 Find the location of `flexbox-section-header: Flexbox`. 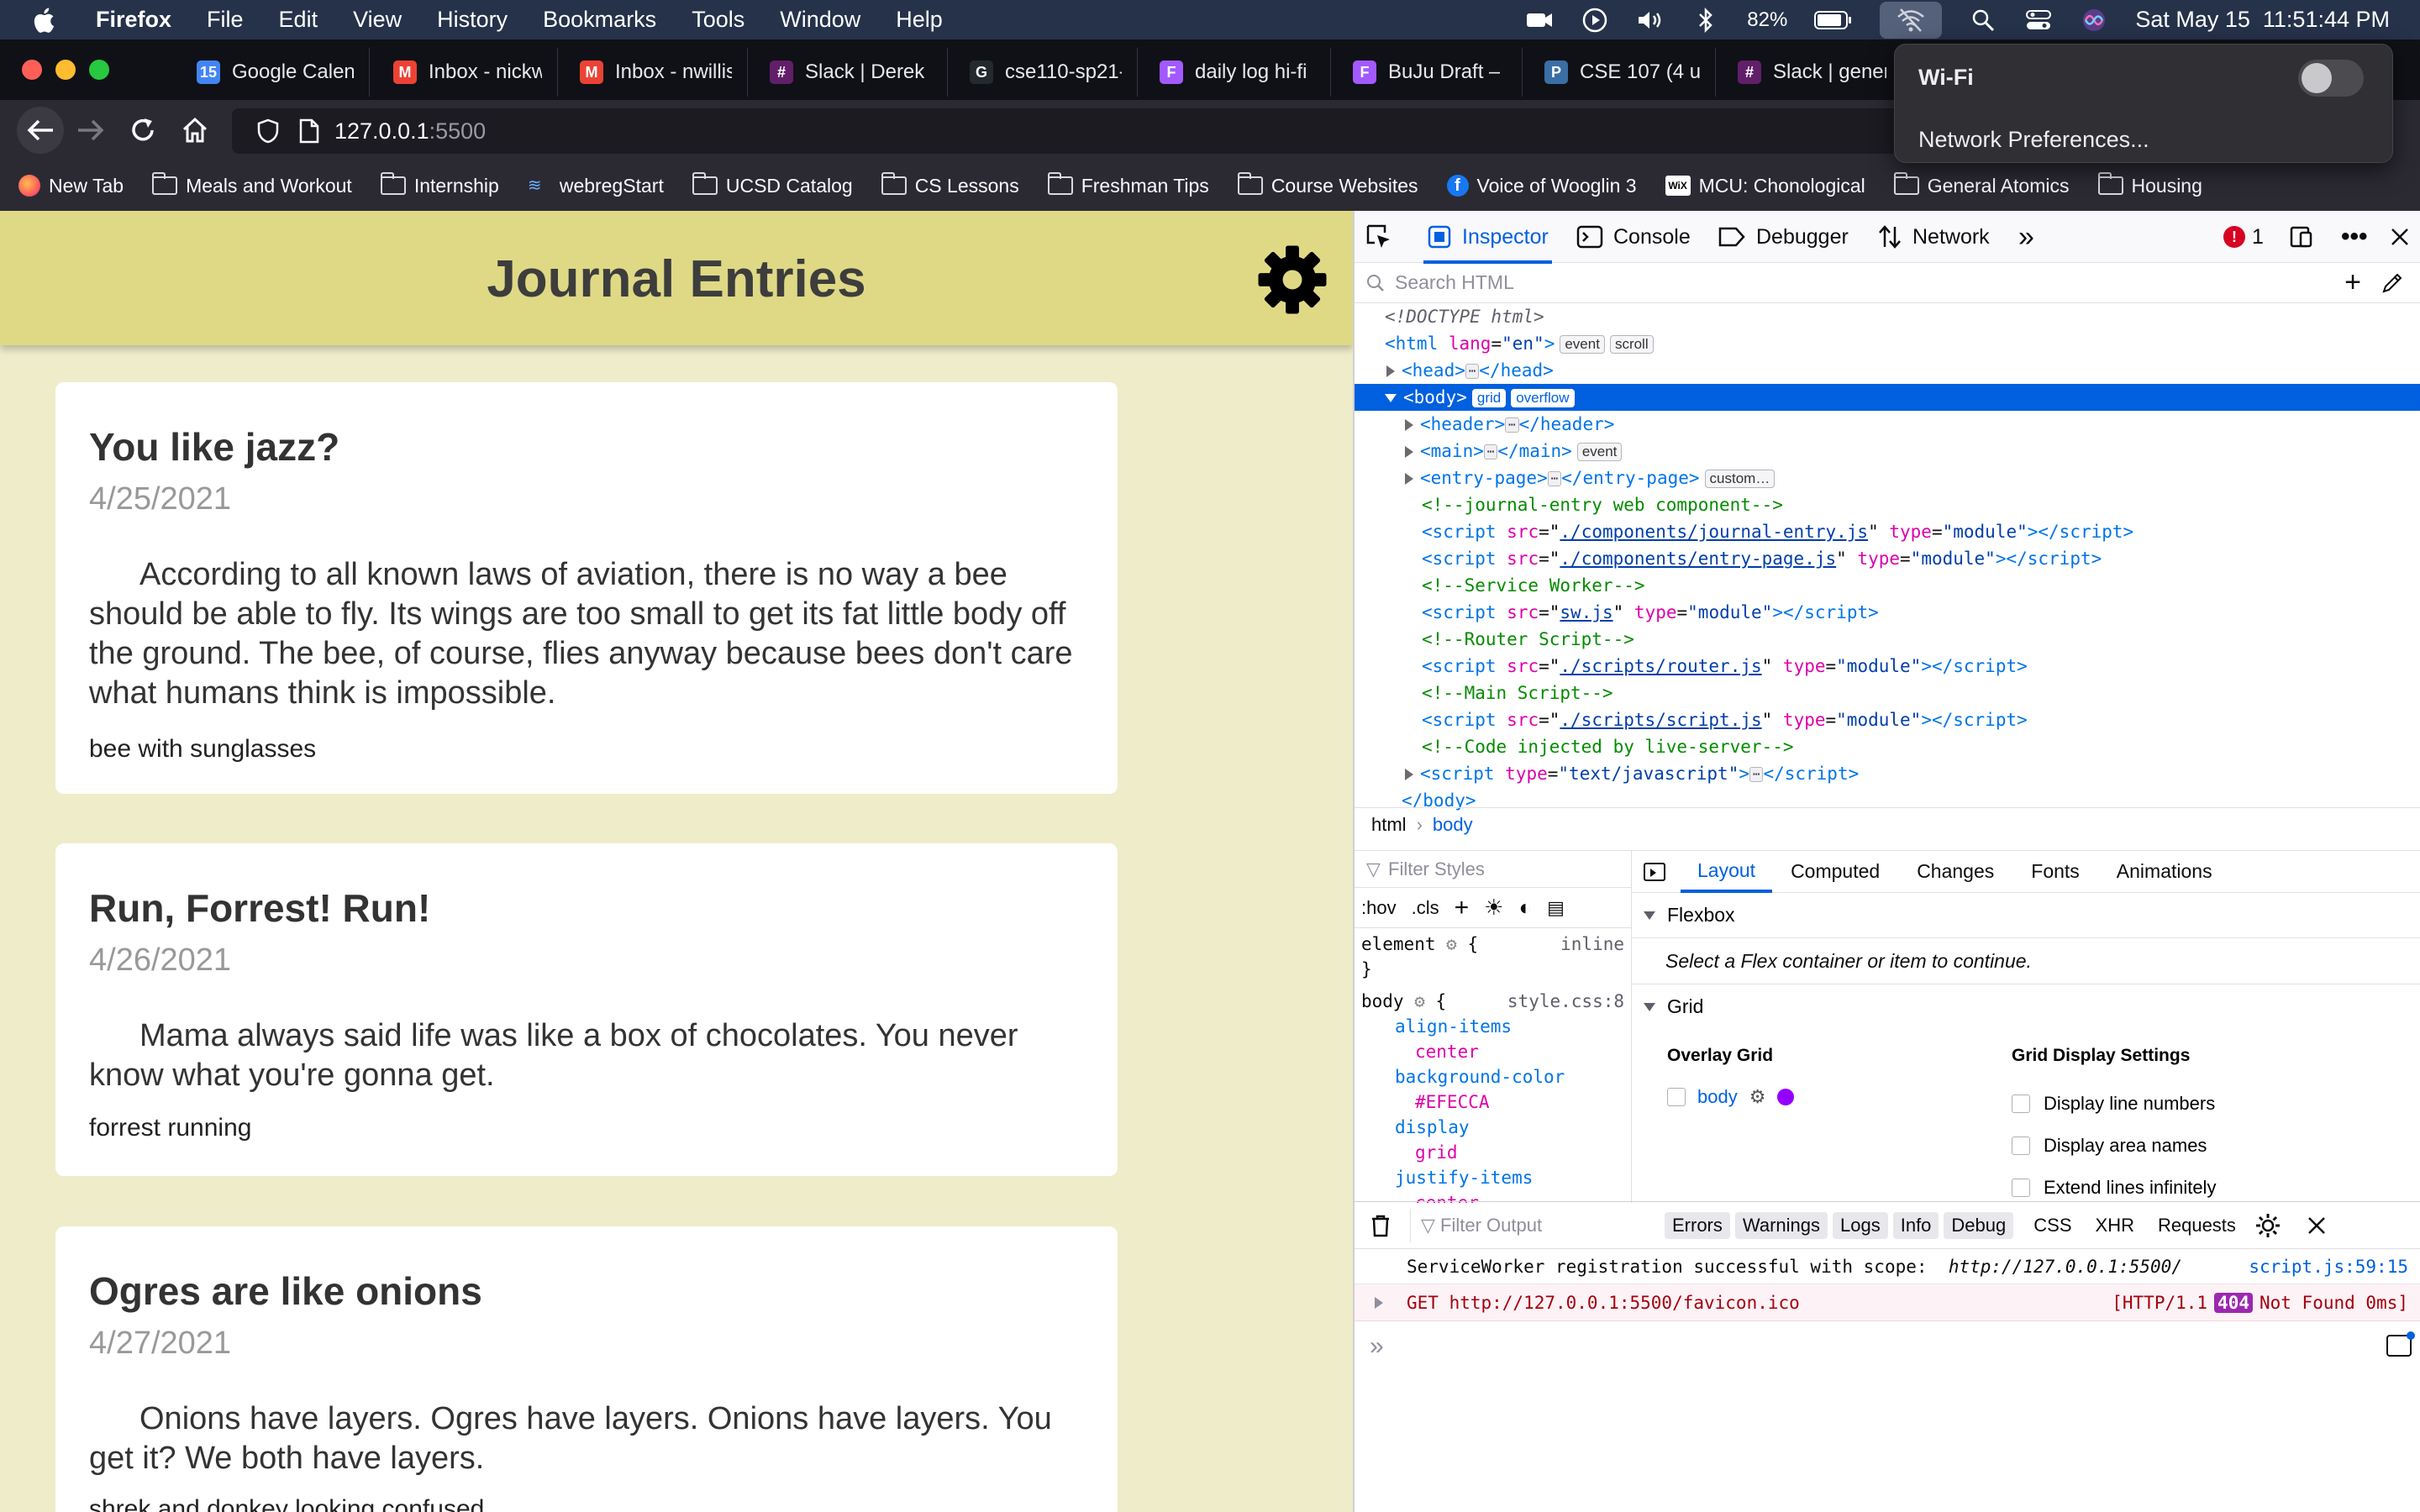

flexbox-section-header: Flexbox is located at coordinates (2026, 915).